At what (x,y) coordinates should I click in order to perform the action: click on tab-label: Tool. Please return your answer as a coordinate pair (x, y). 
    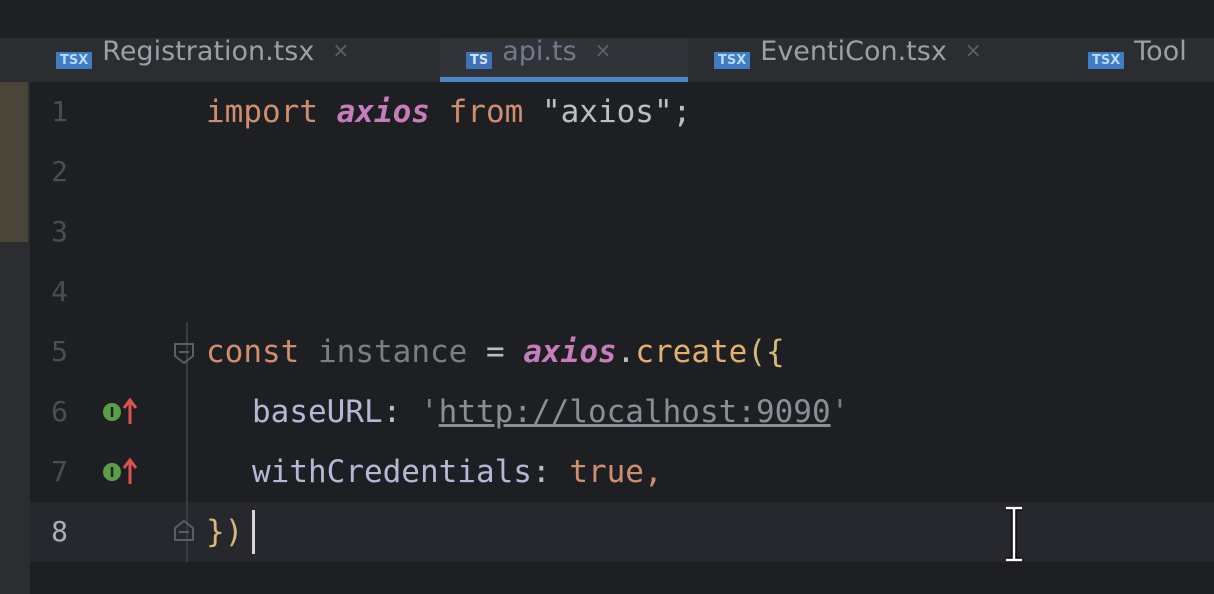
    Looking at the image, I should click on (1160, 52).